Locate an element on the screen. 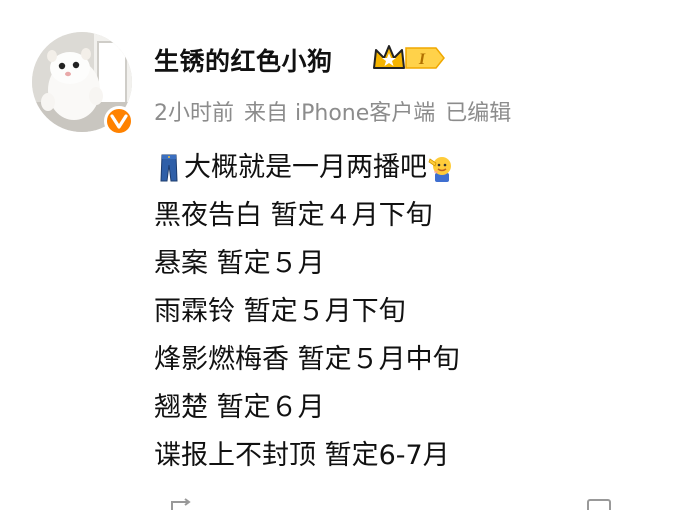 This screenshot has width=688, height=510. post-source: 来自 iPhone客户端 is located at coordinates (340, 113).